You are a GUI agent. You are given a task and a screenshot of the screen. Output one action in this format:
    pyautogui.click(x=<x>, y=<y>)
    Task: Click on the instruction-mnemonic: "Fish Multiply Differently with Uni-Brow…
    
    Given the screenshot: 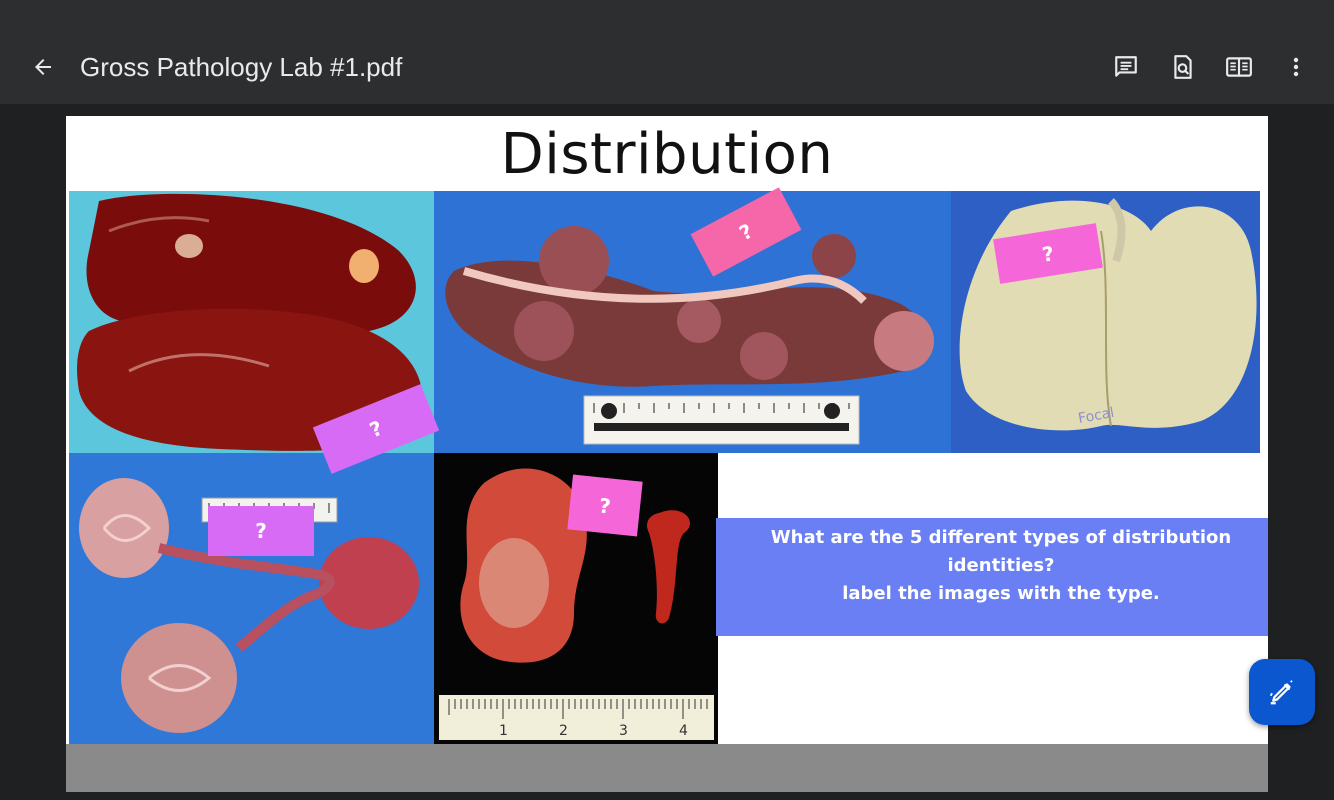 What is the action you would take?
    pyautogui.click(x=1001, y=647)
    